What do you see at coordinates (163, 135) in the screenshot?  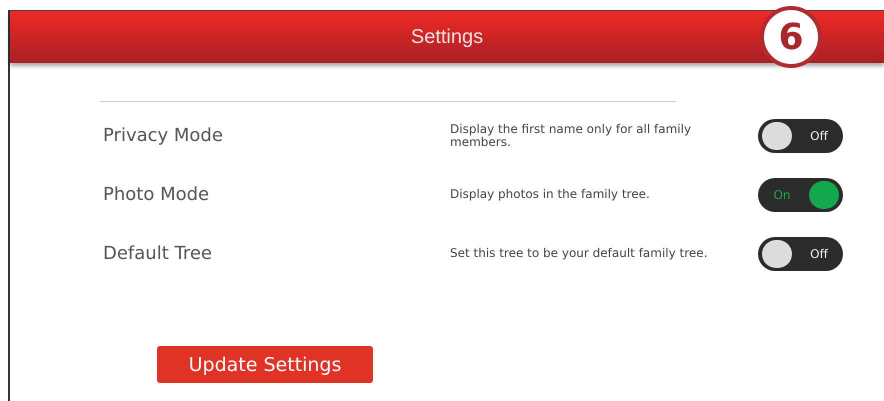 I see `setting-label: Privacy Mode` at bounding box center [163, 135].